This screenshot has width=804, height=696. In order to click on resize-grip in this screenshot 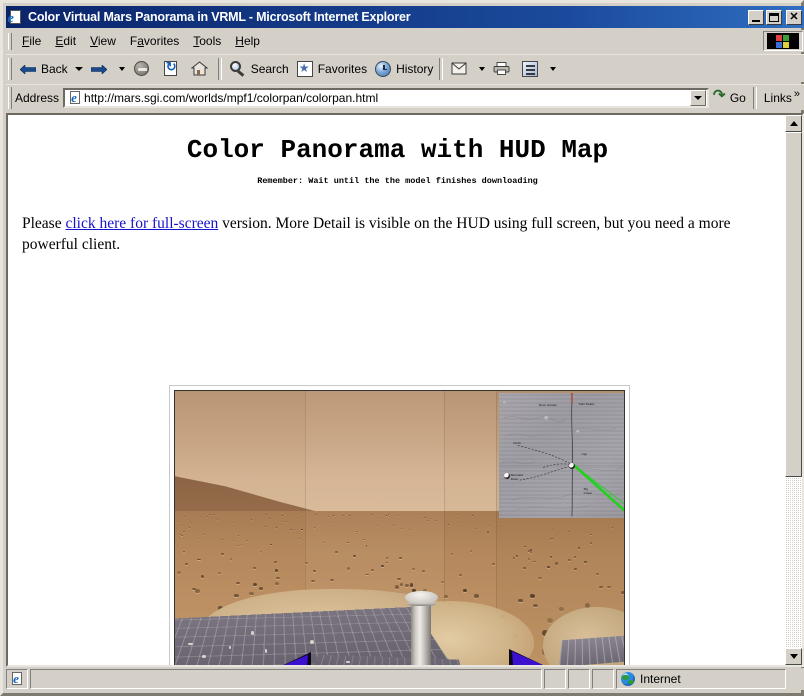, I will do `click(797, 679)`.